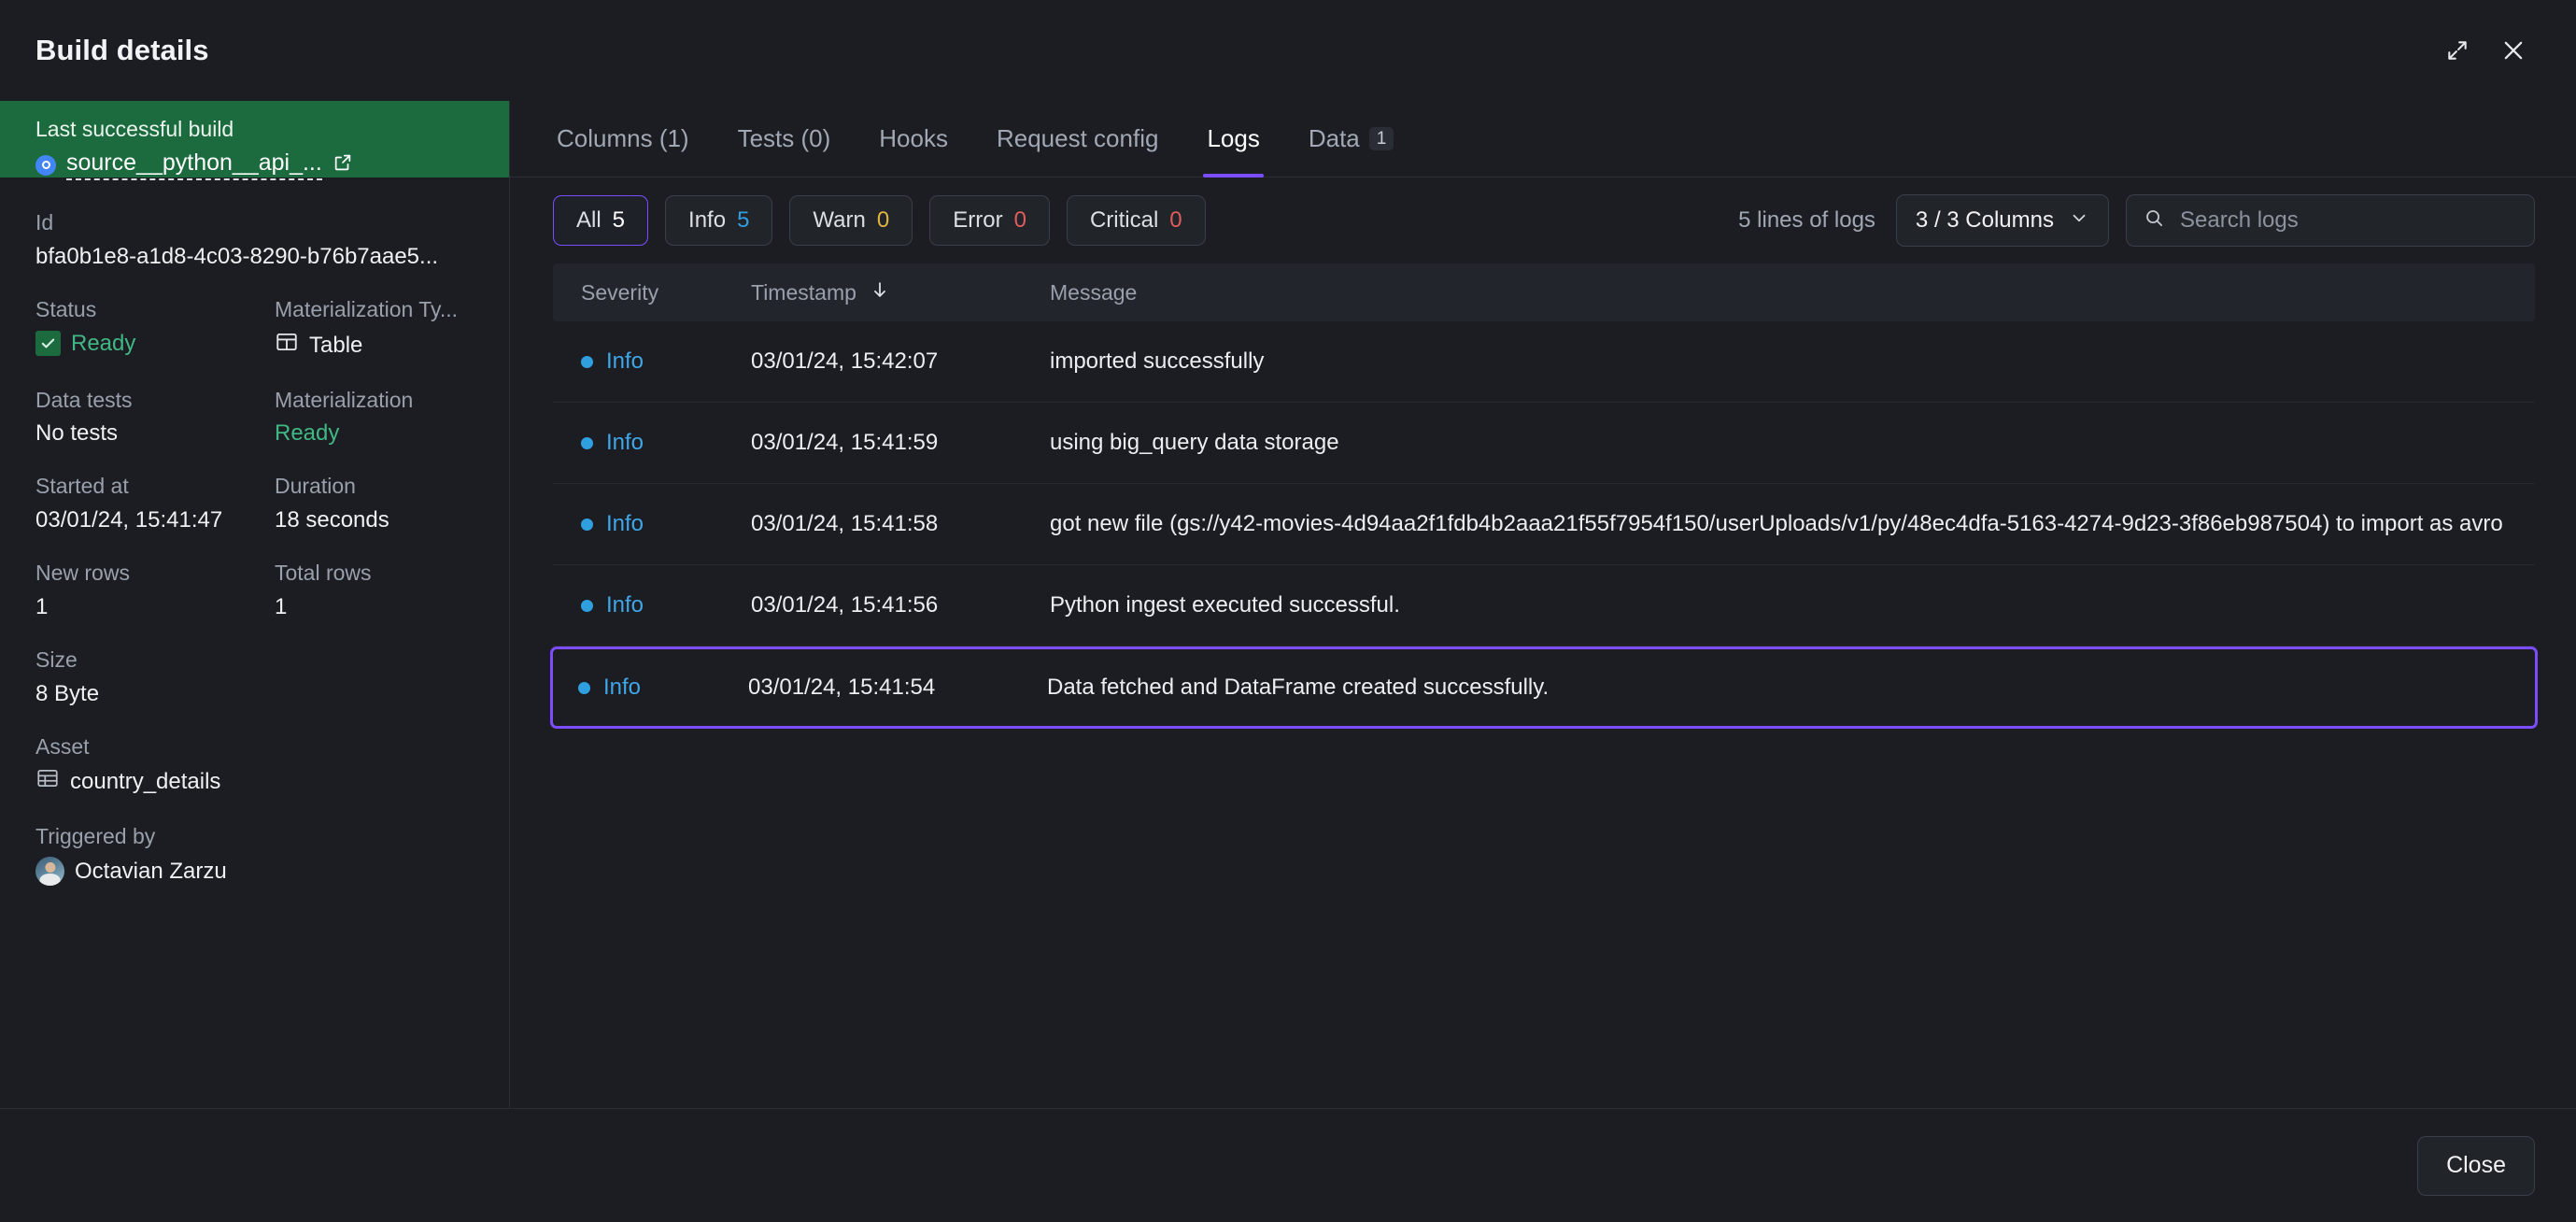 This screenshot has height=1222, width=2576. I want to click on field-started-at-label: Started at, so click(82, 486).